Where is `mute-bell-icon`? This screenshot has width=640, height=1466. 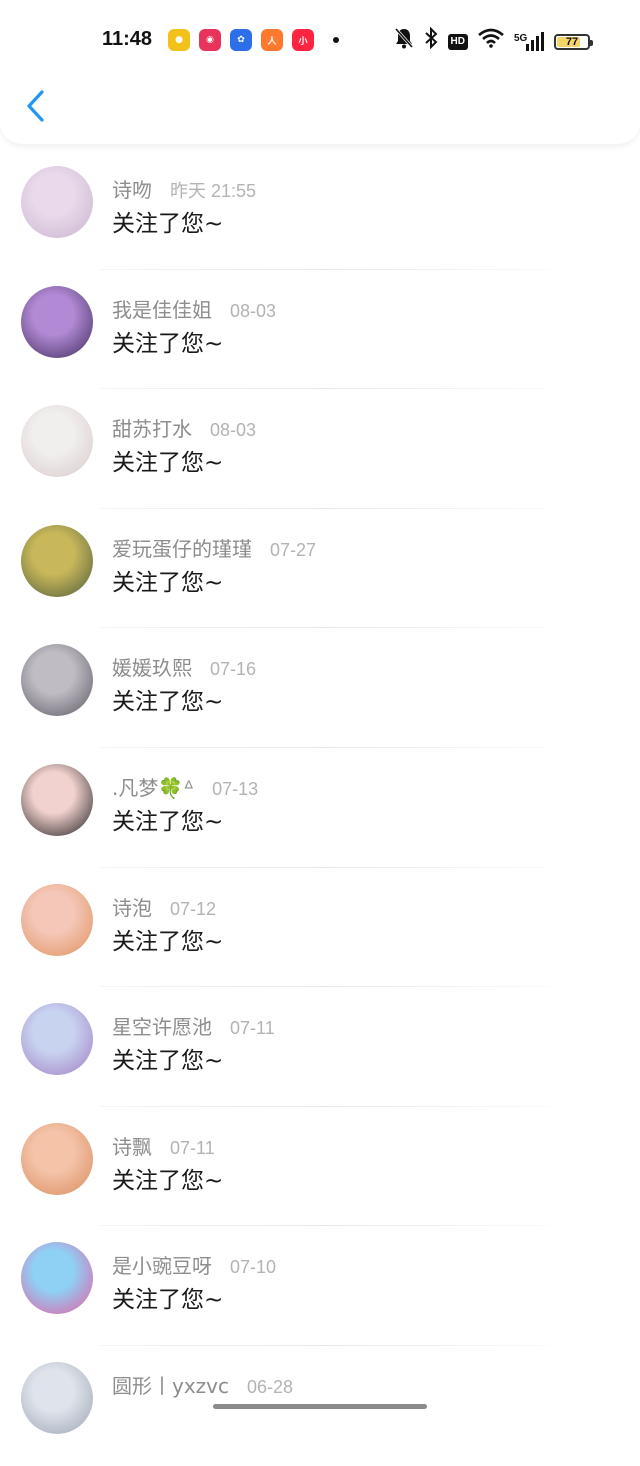
mute-bell-icon is located at coordinates (404, 41).